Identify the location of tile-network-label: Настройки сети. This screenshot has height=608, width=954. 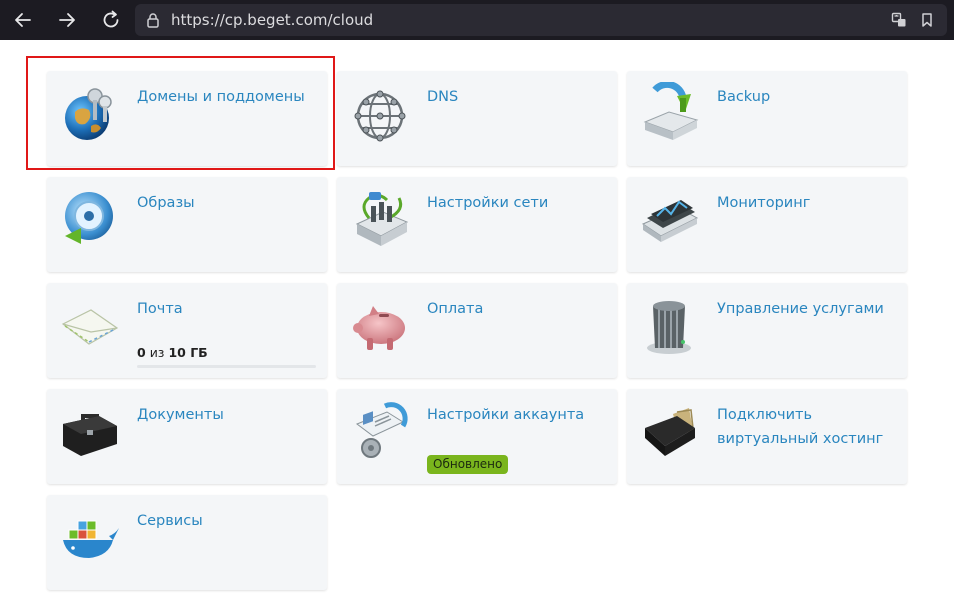
(519, 203).